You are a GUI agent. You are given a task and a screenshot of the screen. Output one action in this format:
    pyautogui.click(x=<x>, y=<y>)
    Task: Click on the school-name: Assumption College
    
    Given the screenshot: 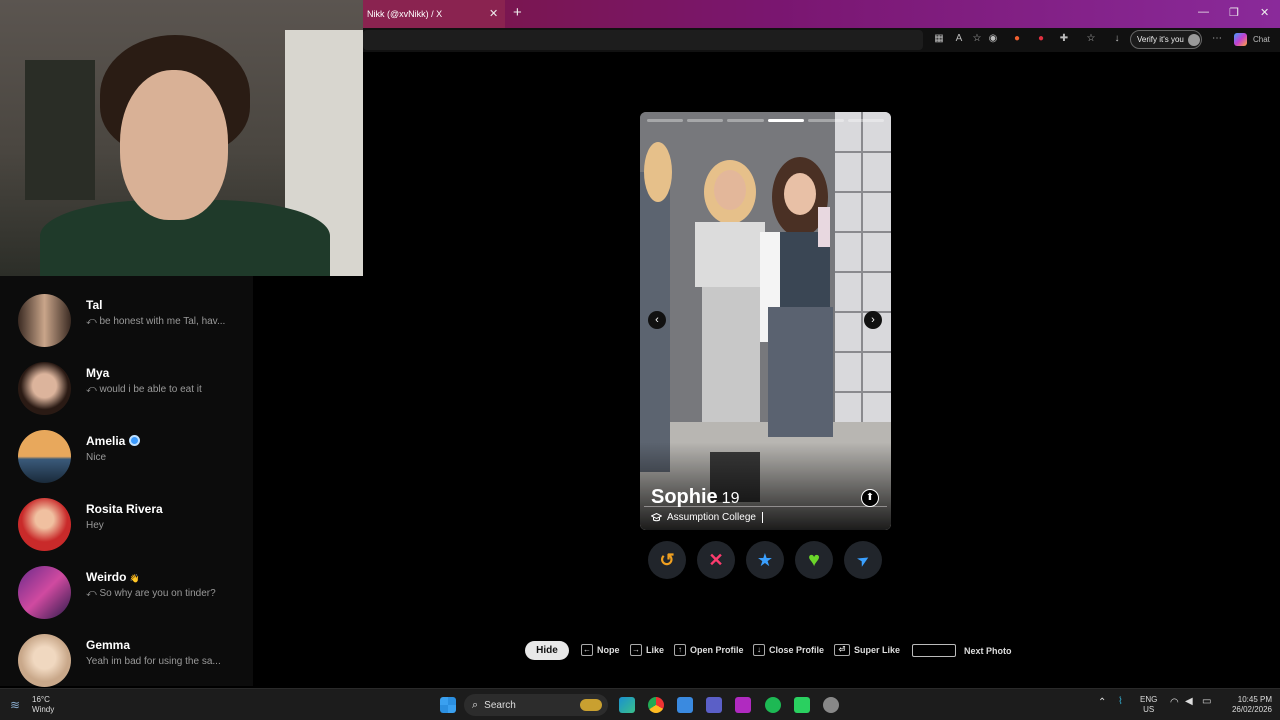 What is the action you would take?
    pyautogui.click(x=711, y=517)
    